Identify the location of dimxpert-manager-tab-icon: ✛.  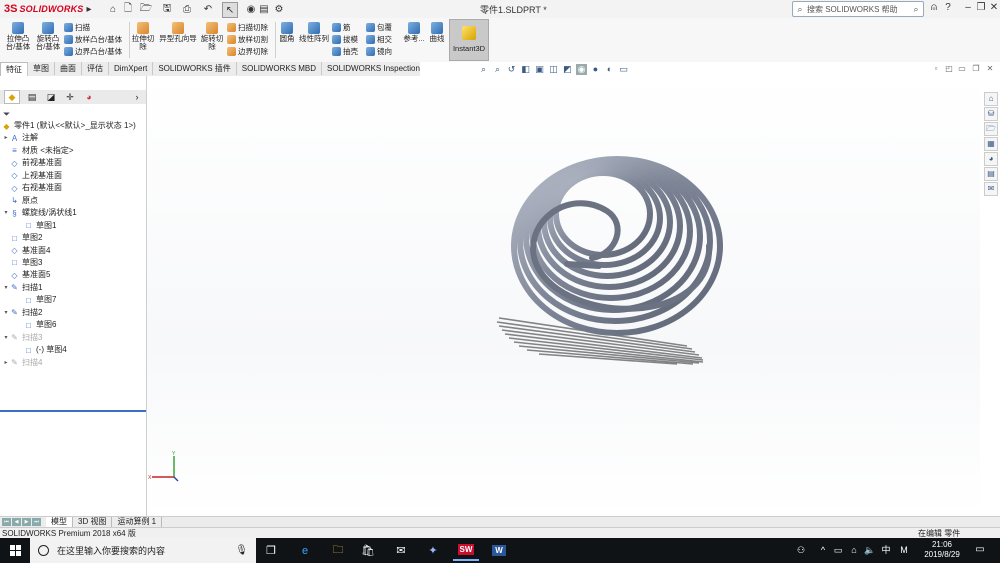
(70, 97).